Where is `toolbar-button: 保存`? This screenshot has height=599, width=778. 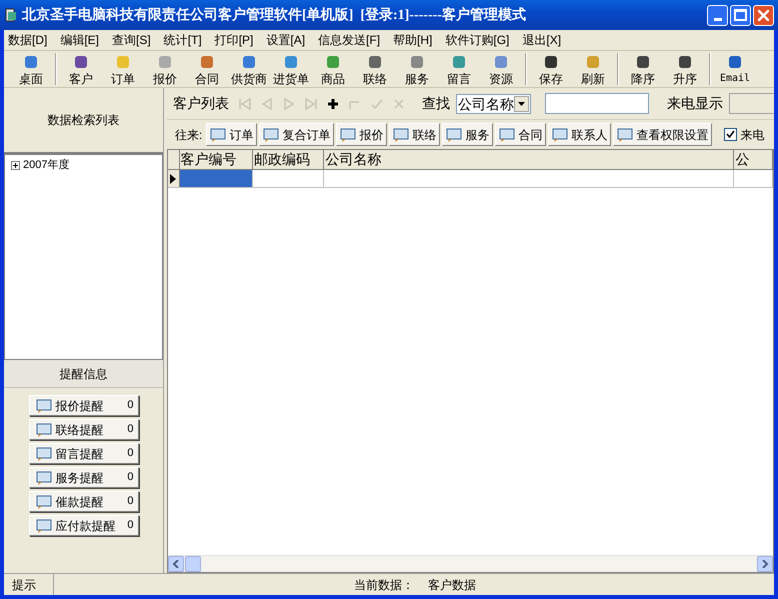 toolbar-button: 保存 is located at coordinates (551, 70).